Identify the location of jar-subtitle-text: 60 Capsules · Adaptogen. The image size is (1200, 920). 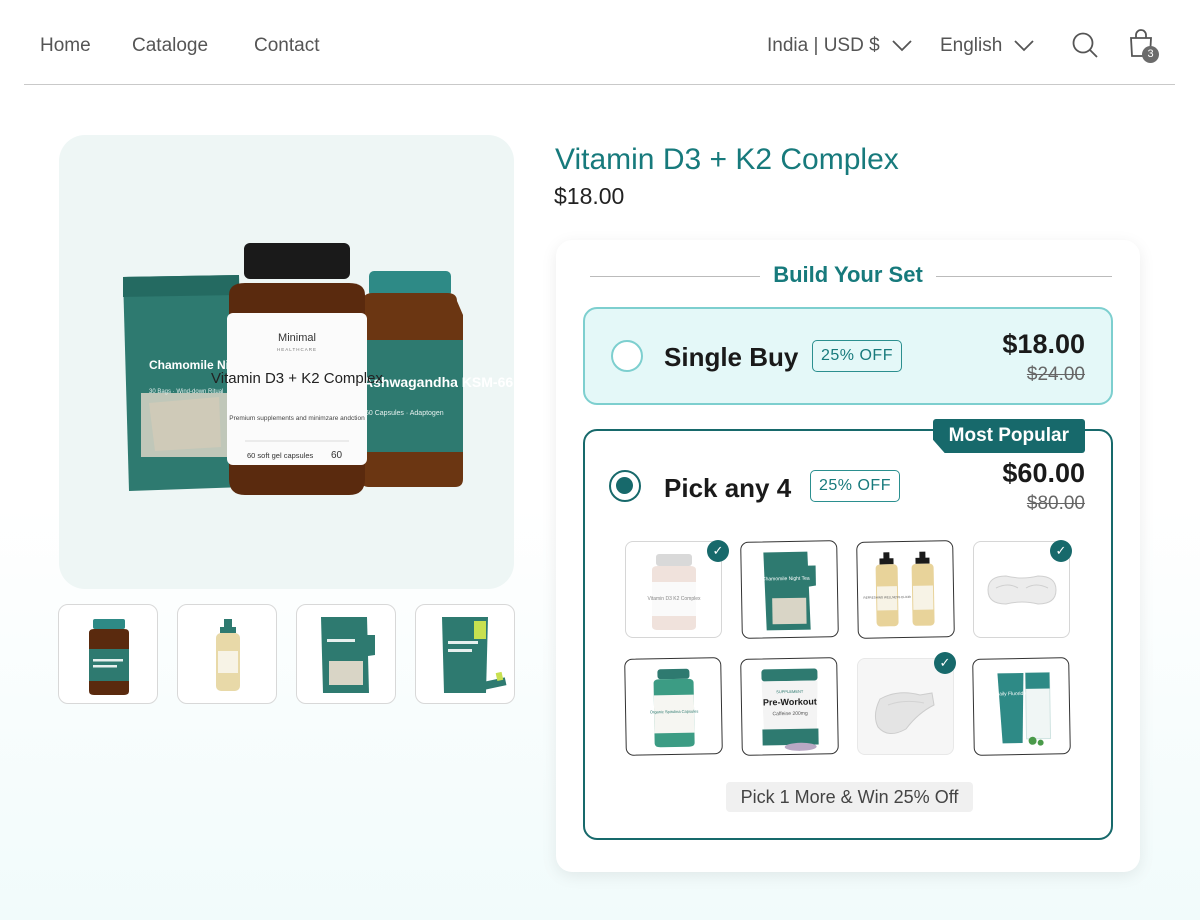
(404, 413).